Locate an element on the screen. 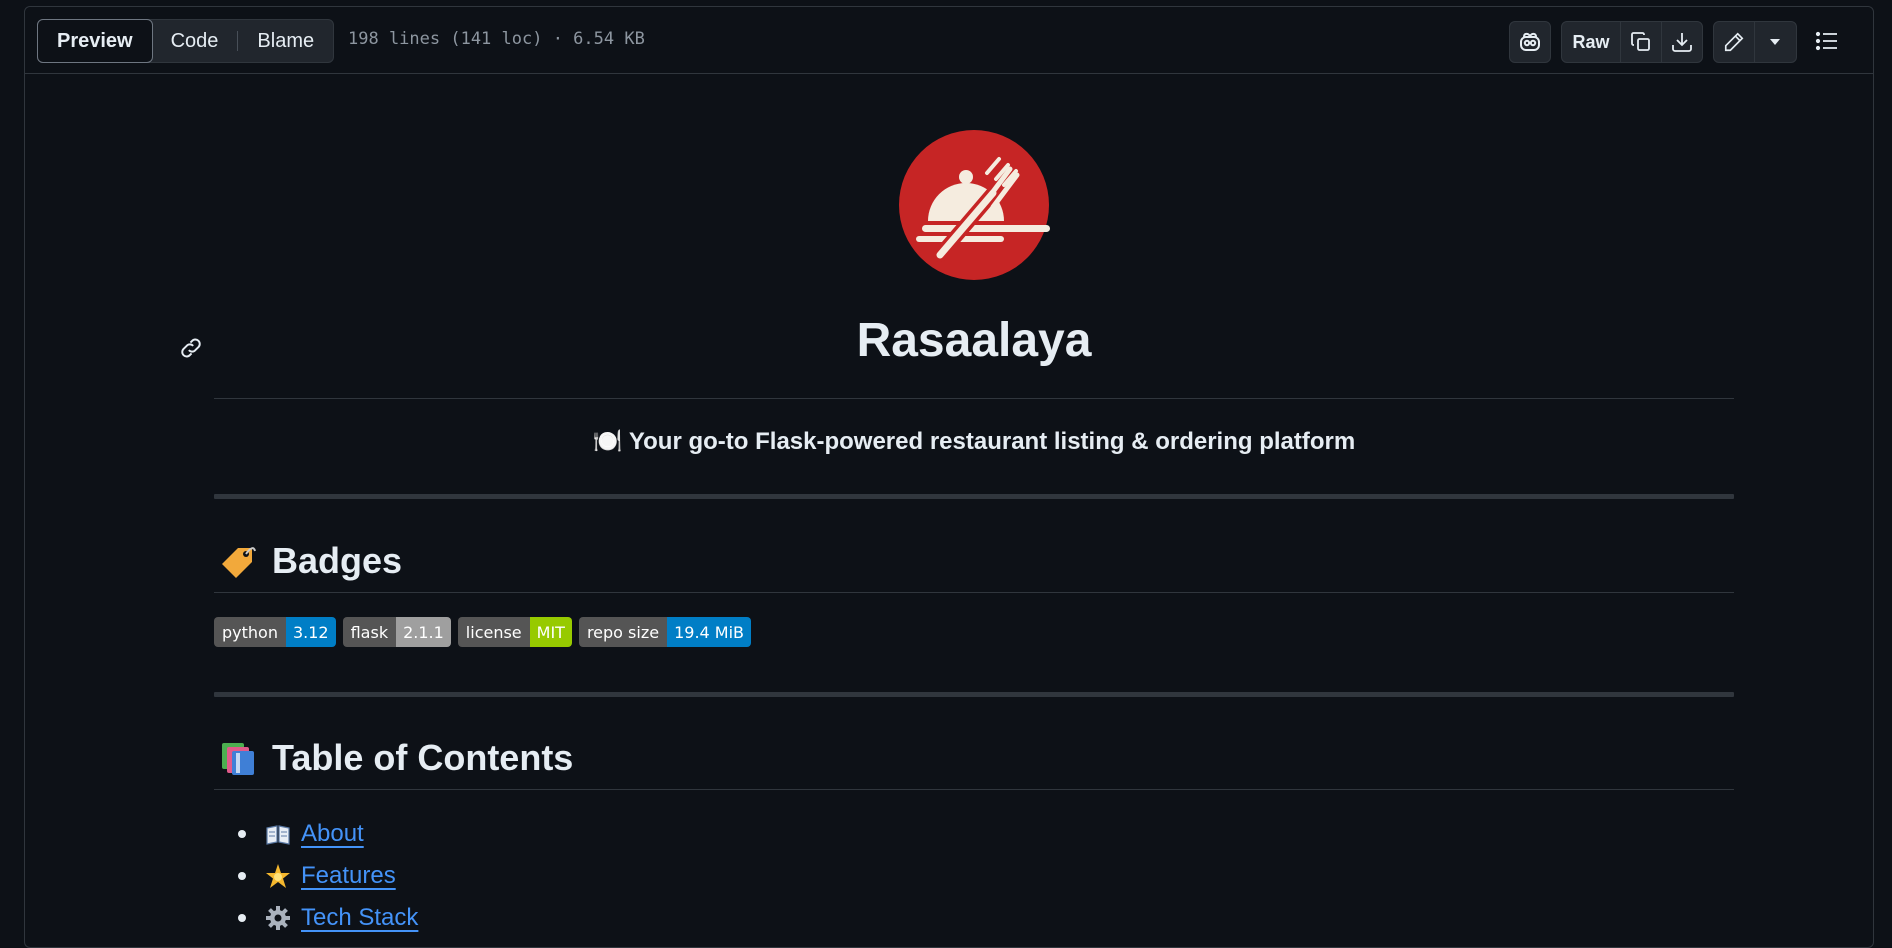  toc-link-tech-stack: Tech Stack is located at coordinates (359, 918).